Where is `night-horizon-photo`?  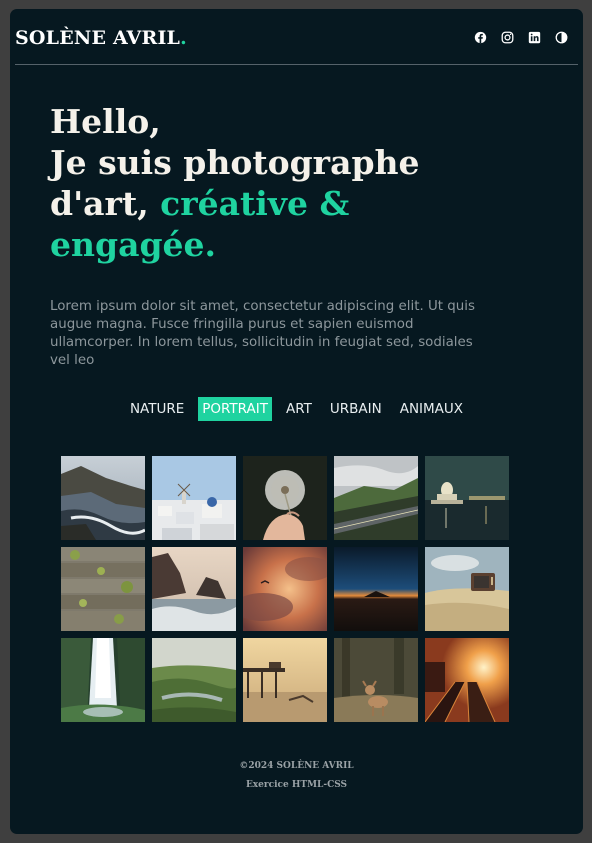 night-horizon-photo is located at coordinates (376, 589).